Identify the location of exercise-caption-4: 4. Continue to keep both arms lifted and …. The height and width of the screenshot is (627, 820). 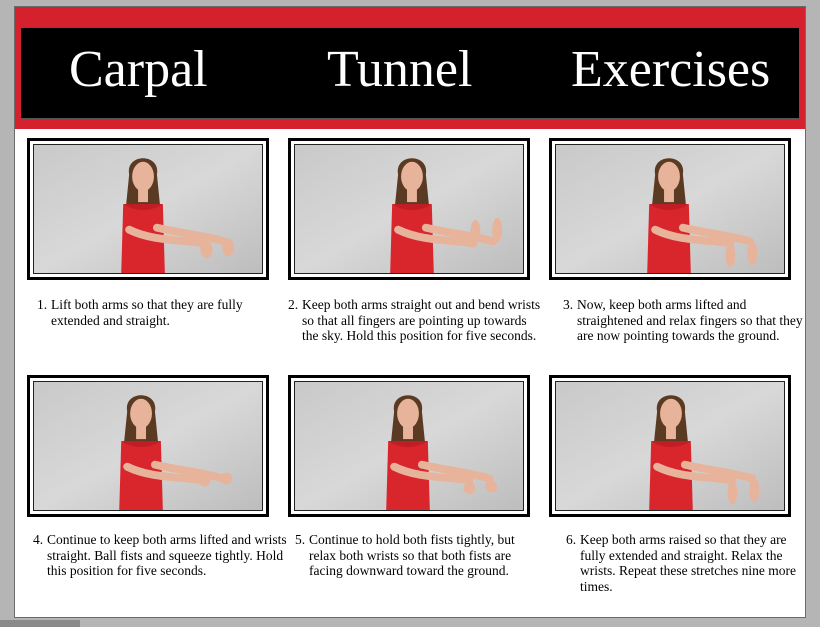
(161, 555).